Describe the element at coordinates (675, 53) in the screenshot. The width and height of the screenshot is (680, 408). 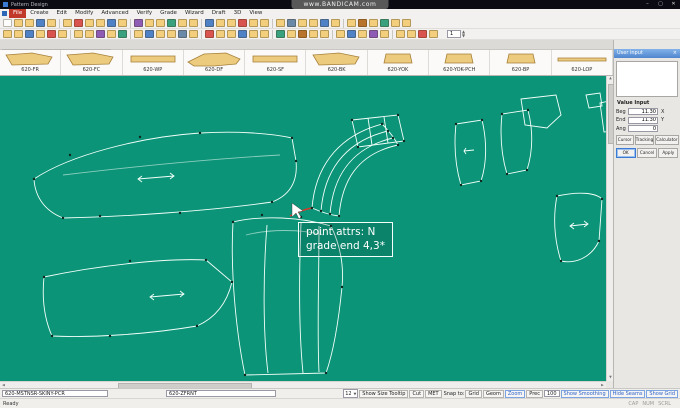
I see `panel-close-icon: ×` at that location.